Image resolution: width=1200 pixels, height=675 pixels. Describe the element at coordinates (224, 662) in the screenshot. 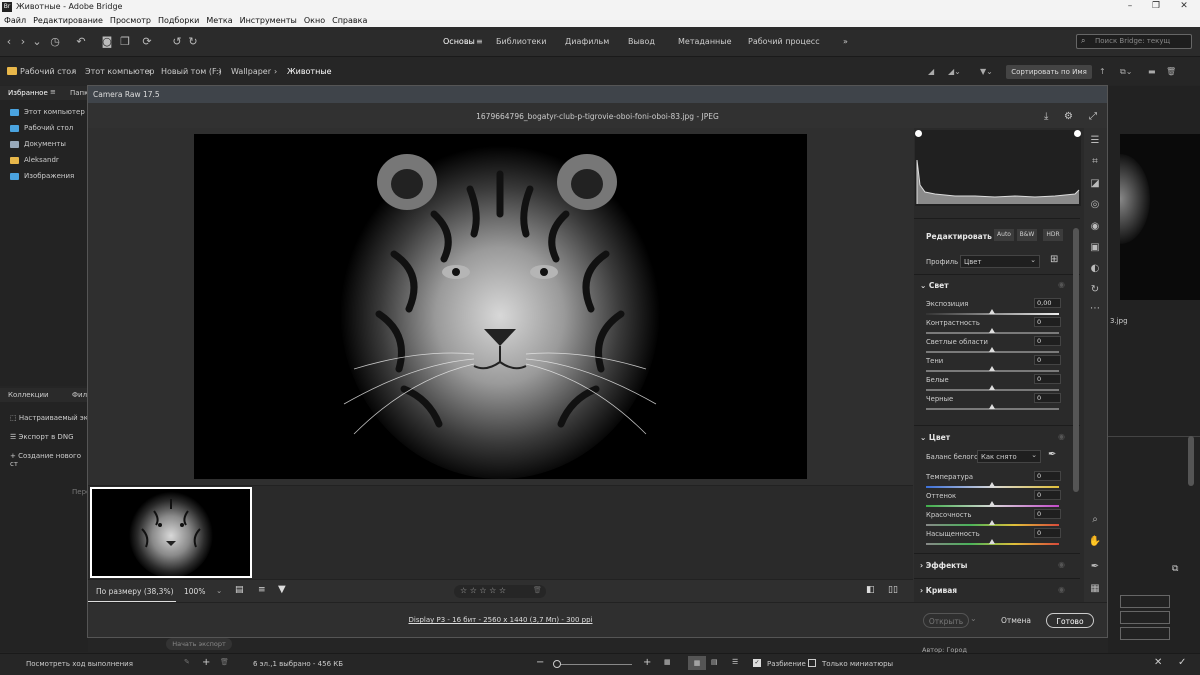

I see `trash-icon: 🗑` at that location.